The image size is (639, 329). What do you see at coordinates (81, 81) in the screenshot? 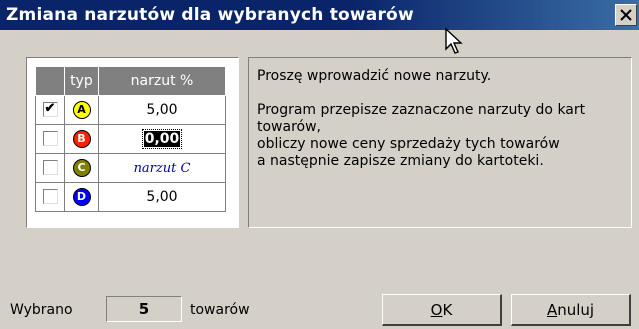
I see `grid-header-typ: typ` at bounding box center [81, 81].